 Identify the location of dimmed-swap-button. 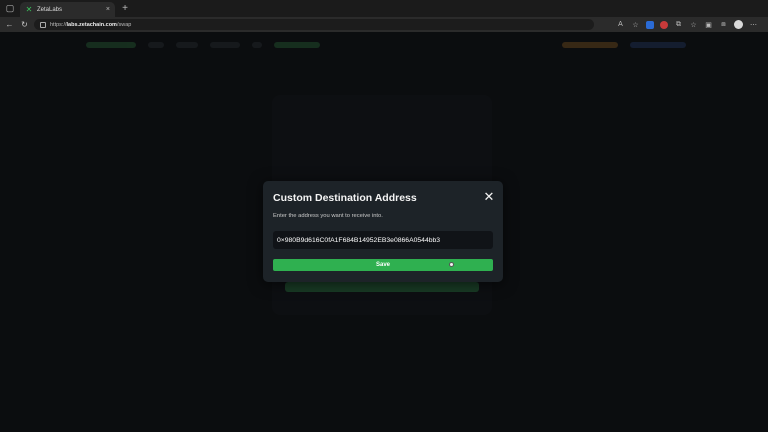
(382, 287).